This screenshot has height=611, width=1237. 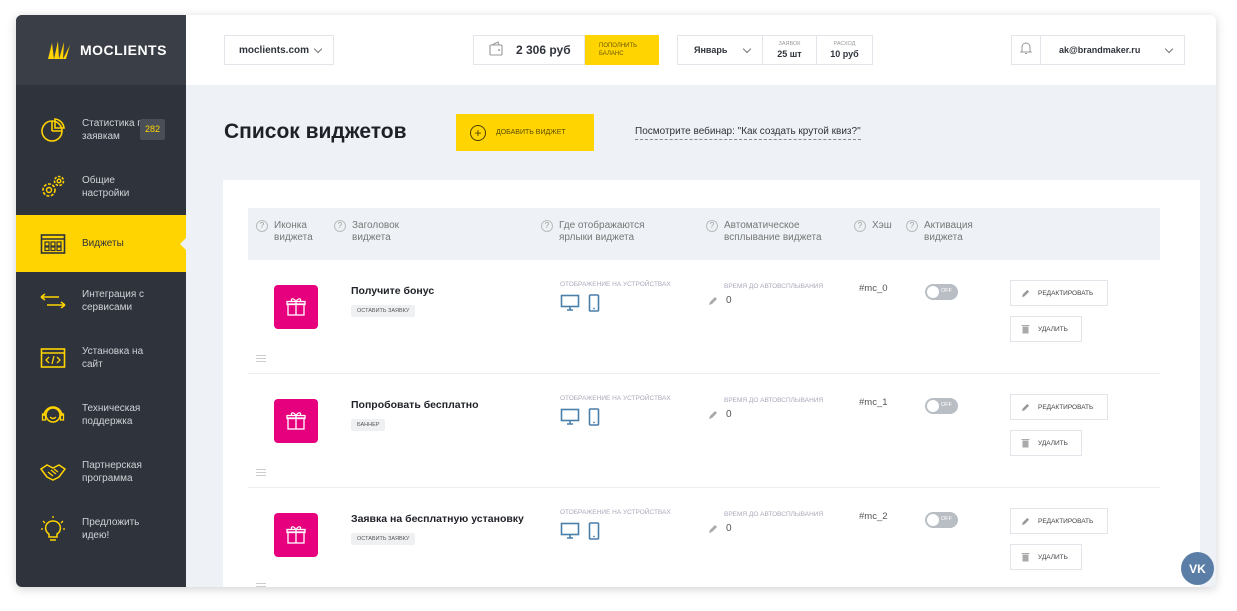 I want to click on sidebar-item-partners: Партнерская программа, so click(x=101, y=471).